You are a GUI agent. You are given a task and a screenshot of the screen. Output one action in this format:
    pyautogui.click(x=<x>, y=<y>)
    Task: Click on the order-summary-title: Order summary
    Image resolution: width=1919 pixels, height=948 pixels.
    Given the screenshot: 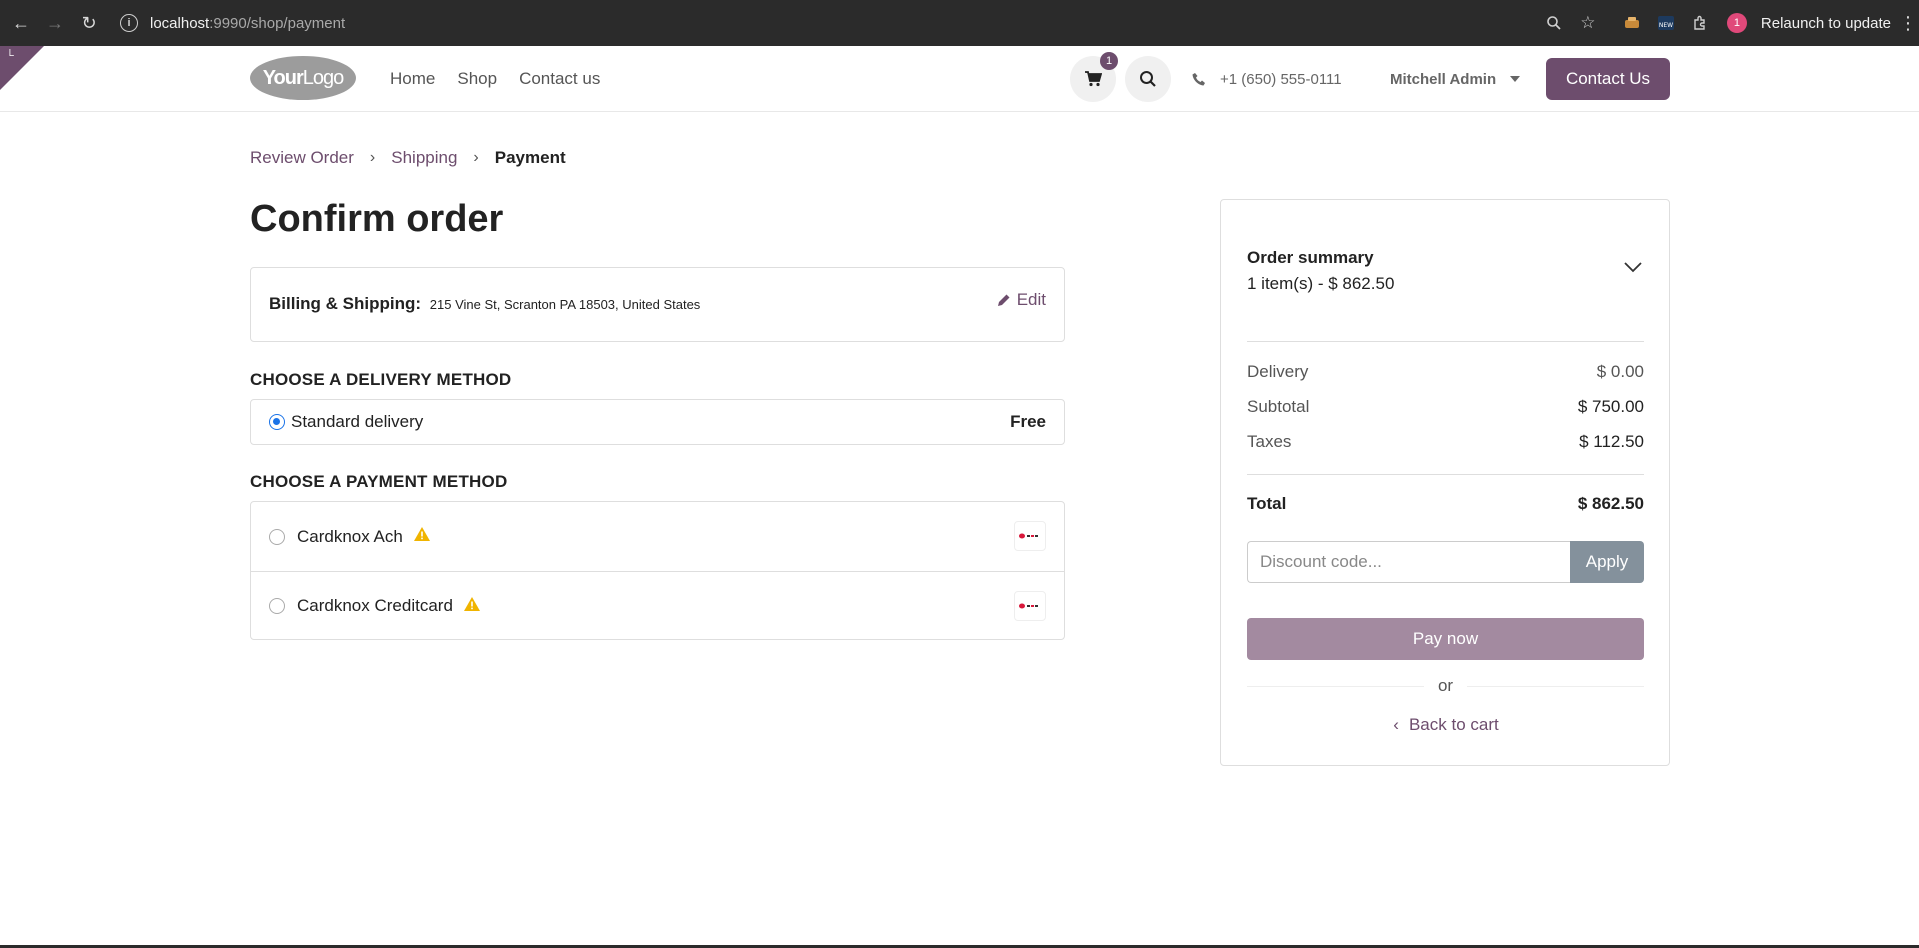 What is the action you would take?
    pyautogui.click(x=1310, y=257)
    